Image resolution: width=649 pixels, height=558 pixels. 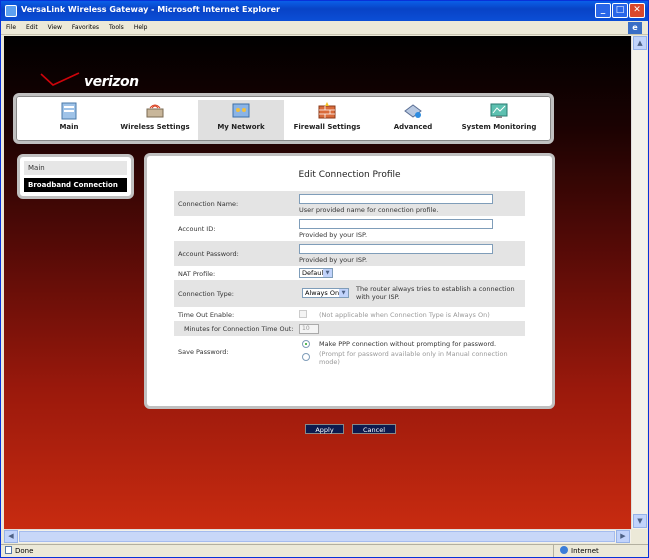 I want to click on system-monitoring-icon, so click(x=499, y=110).